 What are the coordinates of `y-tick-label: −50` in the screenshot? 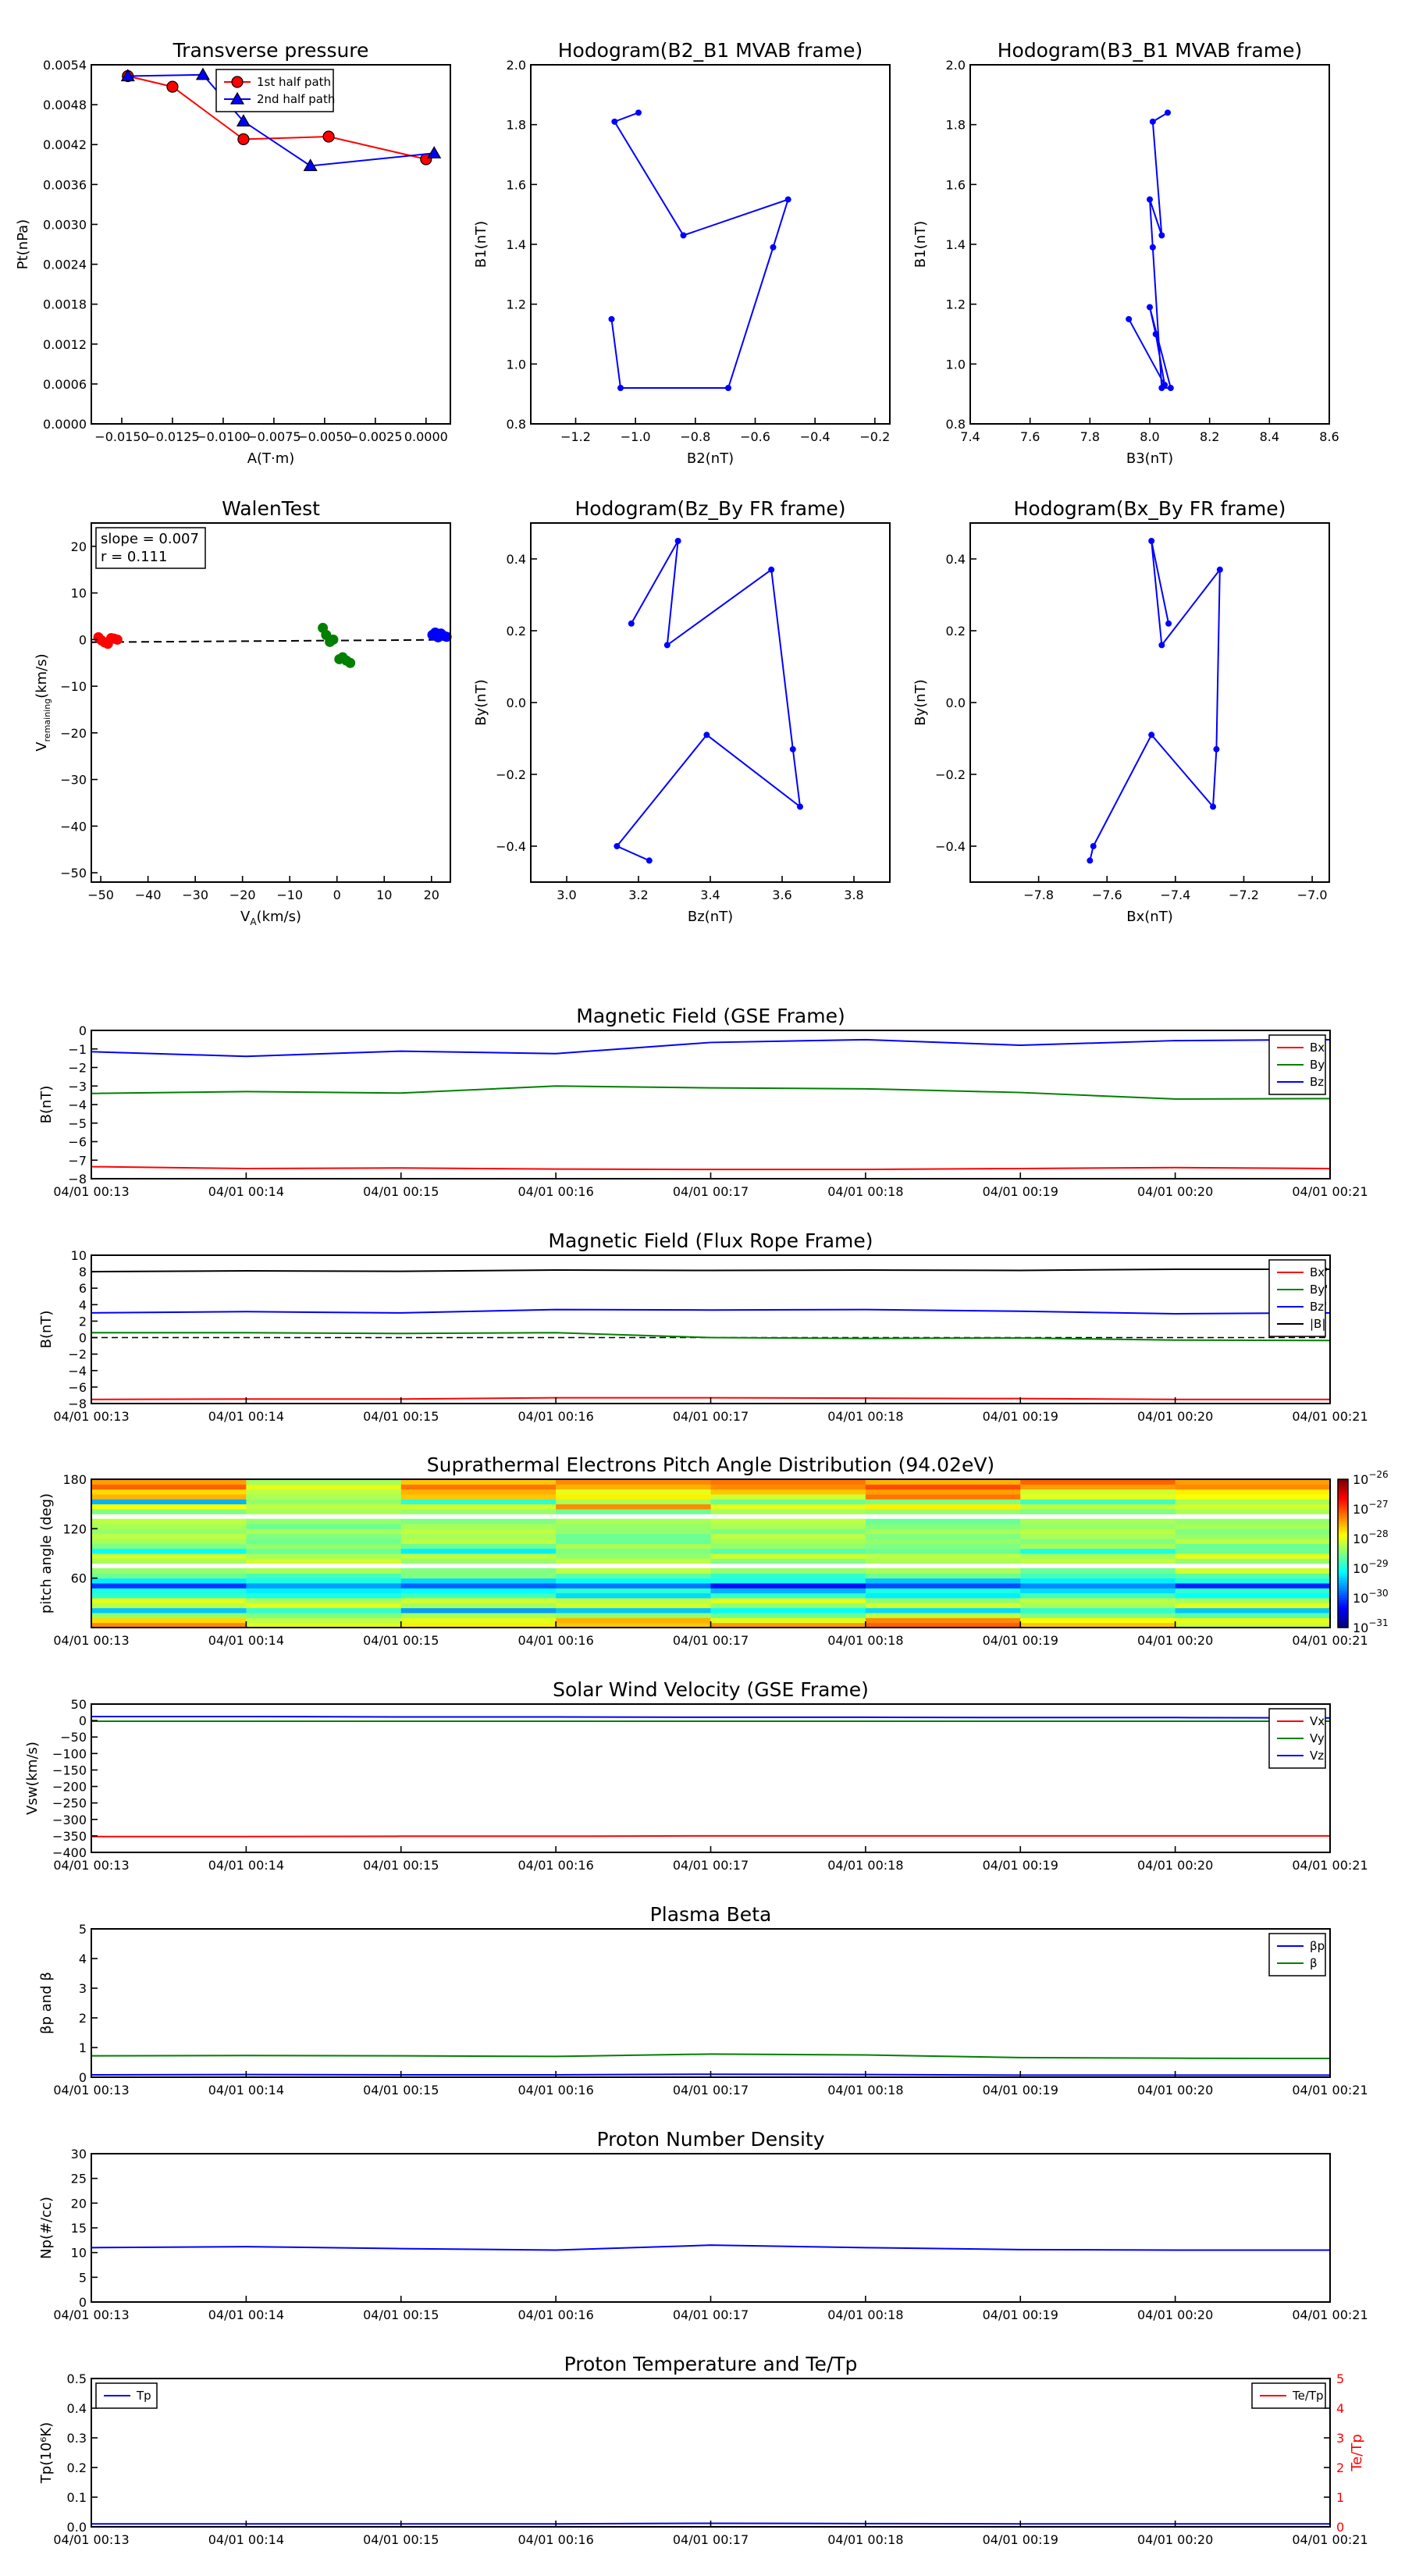 It's located at (73, 873).